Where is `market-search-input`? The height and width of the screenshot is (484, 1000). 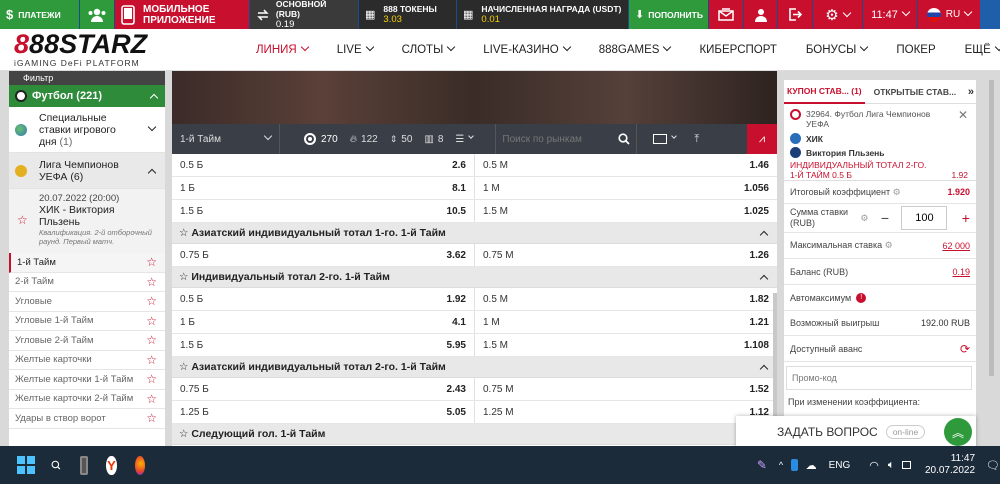 market-search-input is located at coordinates (557, 139).